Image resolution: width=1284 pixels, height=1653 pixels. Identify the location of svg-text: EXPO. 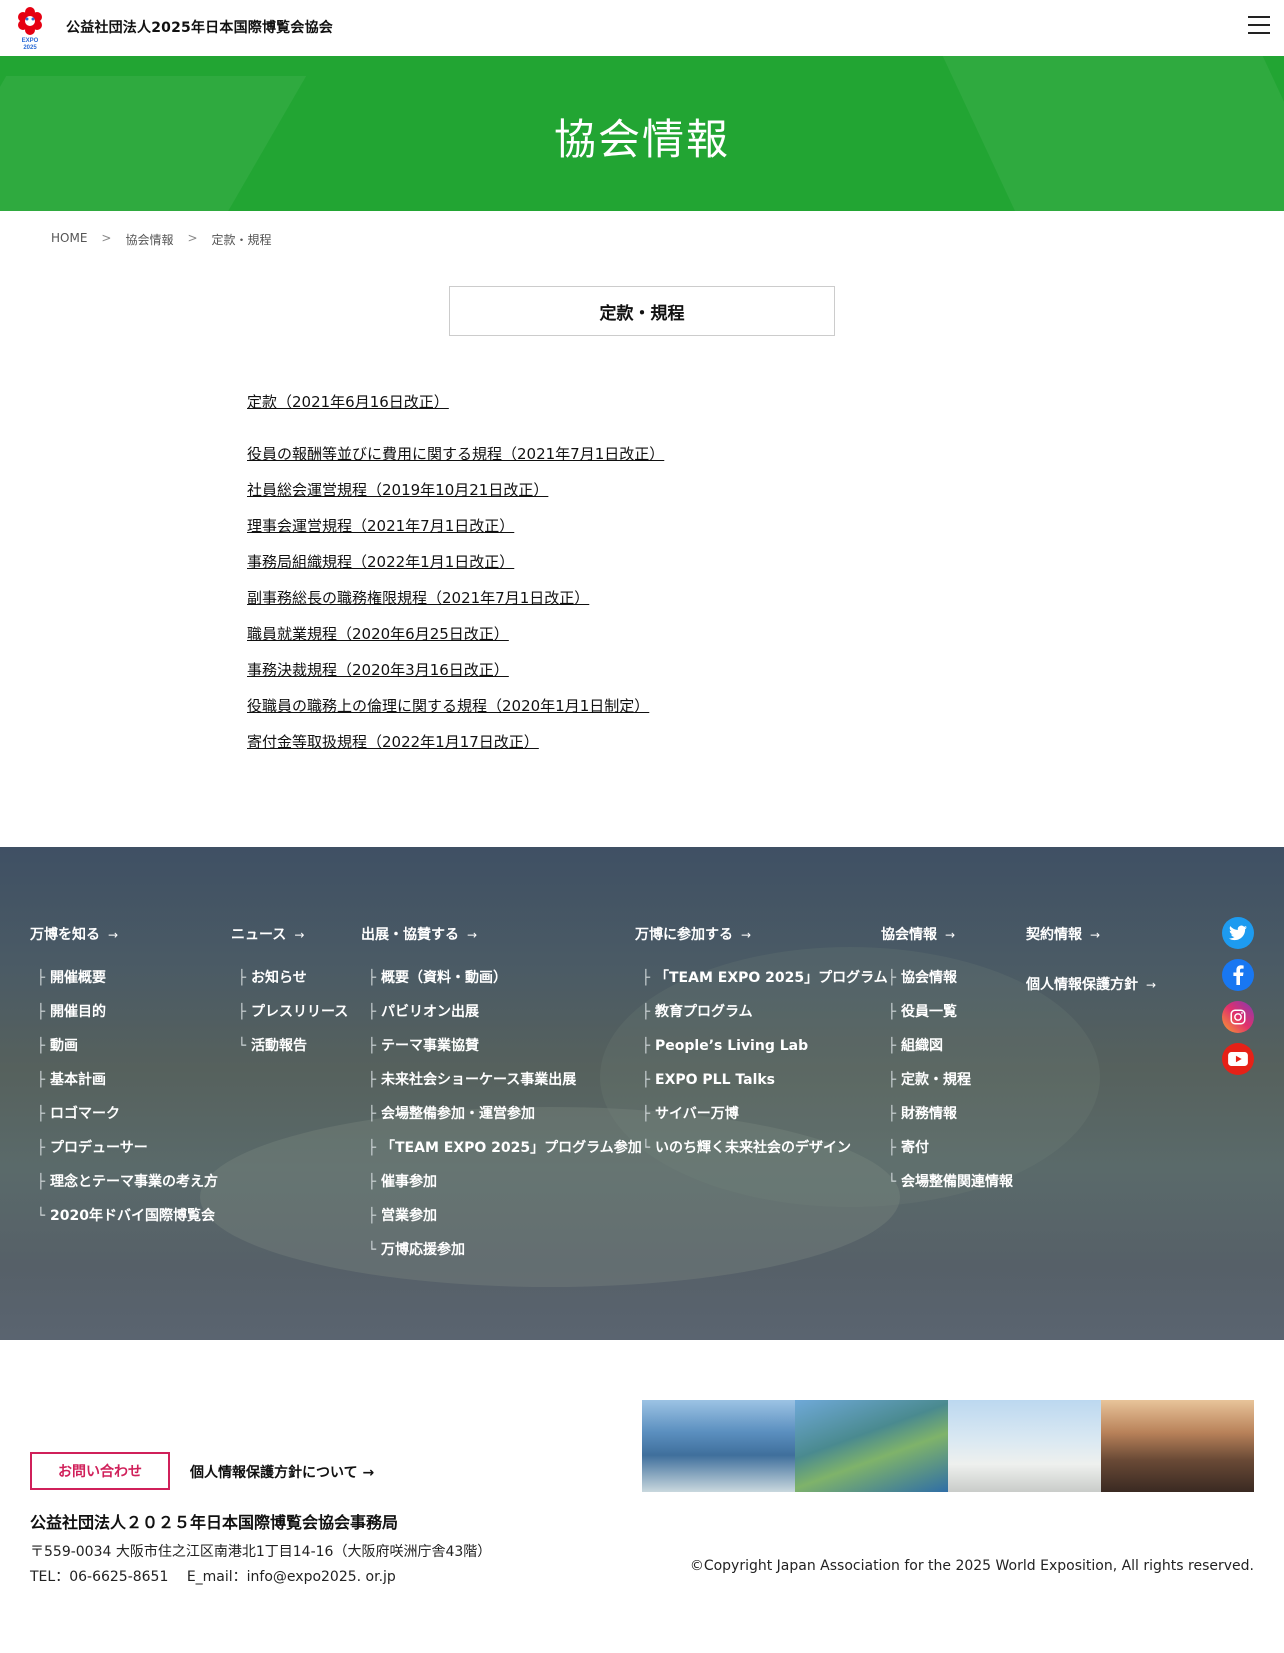
(30, 41).